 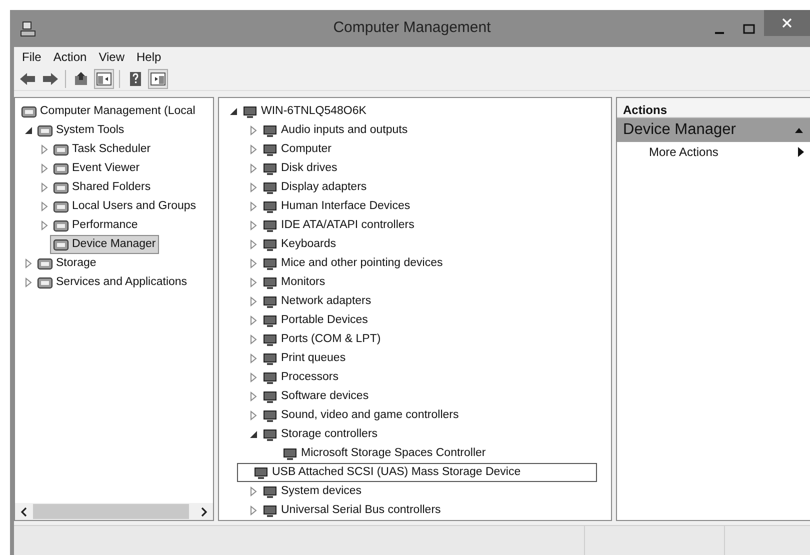 I want to click on scroll-right-icon, so click(x=204, y=511).